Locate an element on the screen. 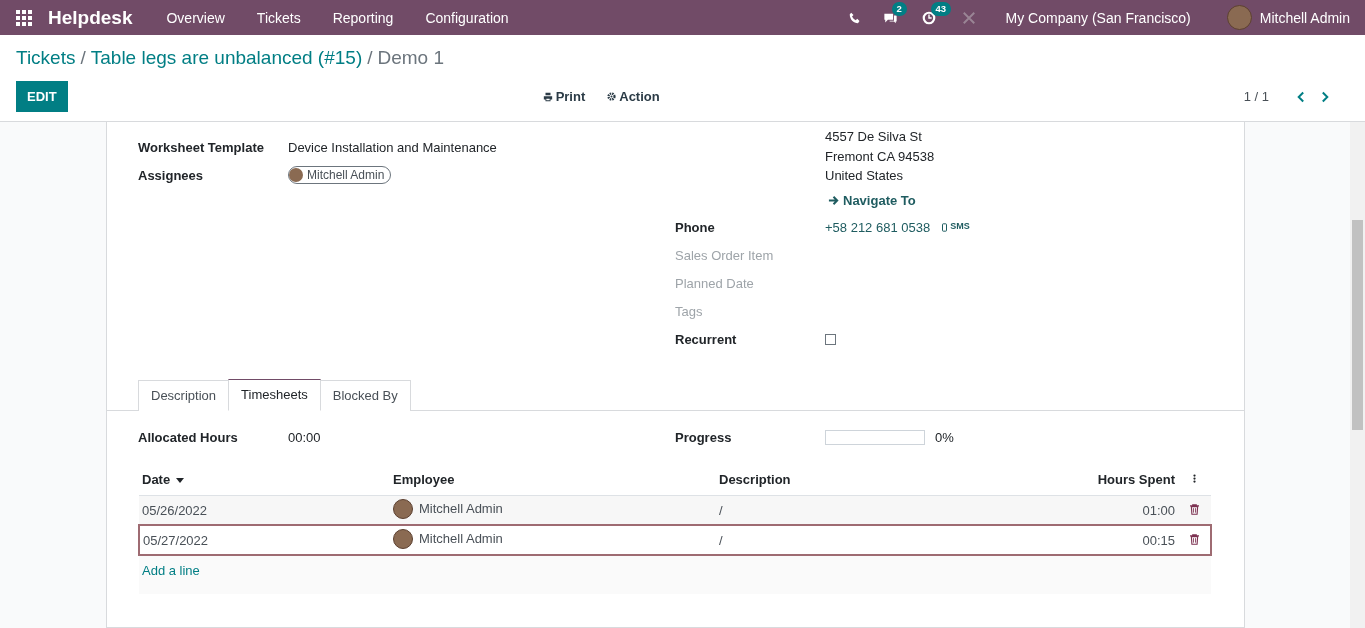 The image size is (1365, 628). previous-icon is located at coordinates (1300, 96).